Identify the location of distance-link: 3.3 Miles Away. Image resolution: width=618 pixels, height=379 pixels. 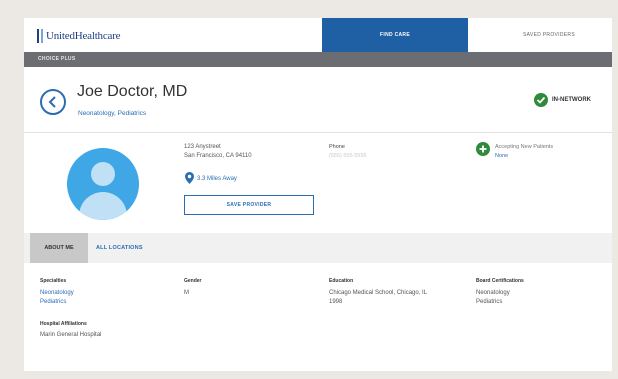
(217, 179).